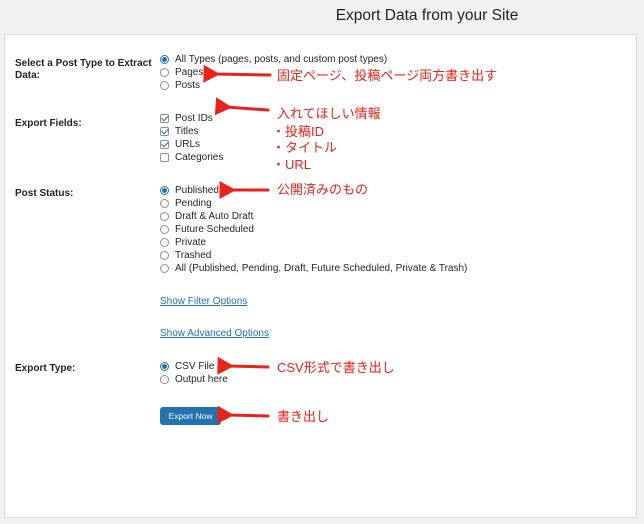 Image resolution: width=644 pixels, height=524 pixels. Describe the element at coordinates (387, 75) in the screenshot. I see `annotation-pages-note: 固定ページ、投稿ページ両方書き出す` at that location.